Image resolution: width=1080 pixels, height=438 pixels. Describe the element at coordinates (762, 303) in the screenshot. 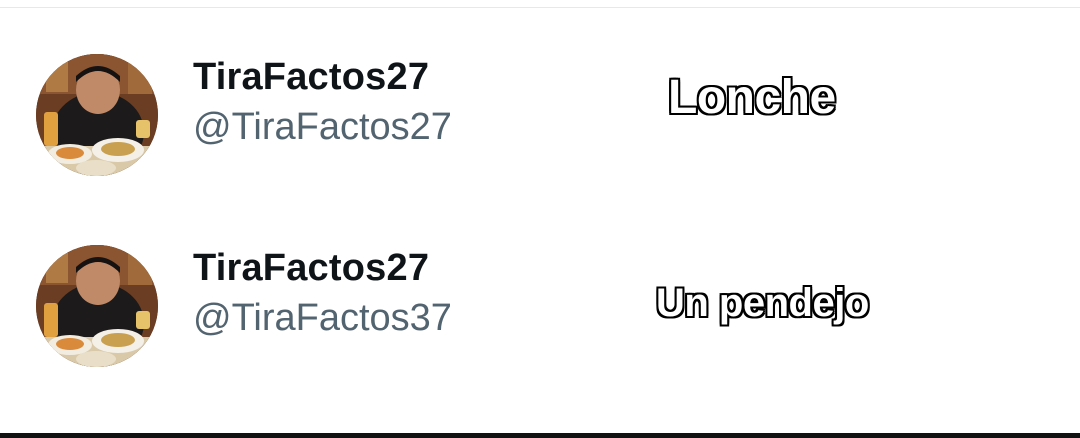

I see `meme-caption: Un pendejo` at that location.